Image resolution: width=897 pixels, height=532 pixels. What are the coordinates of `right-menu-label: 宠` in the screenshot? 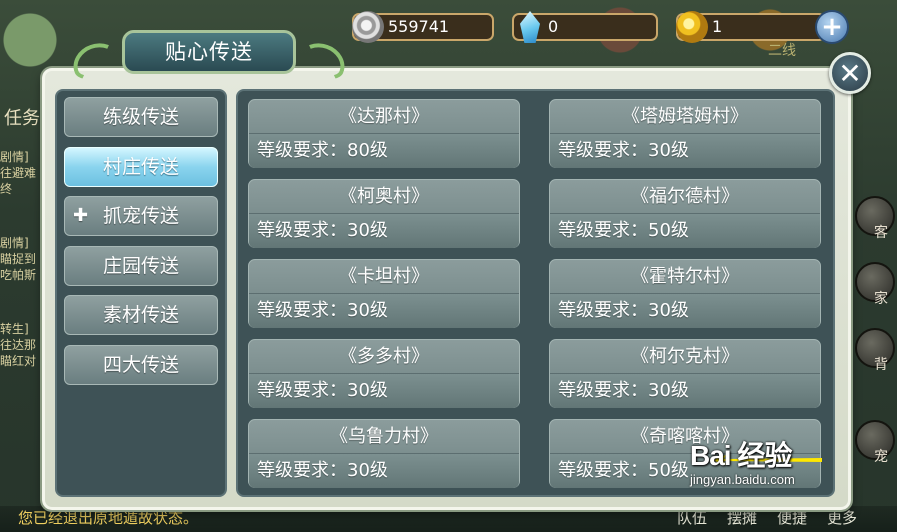 It's located at (881, 457).